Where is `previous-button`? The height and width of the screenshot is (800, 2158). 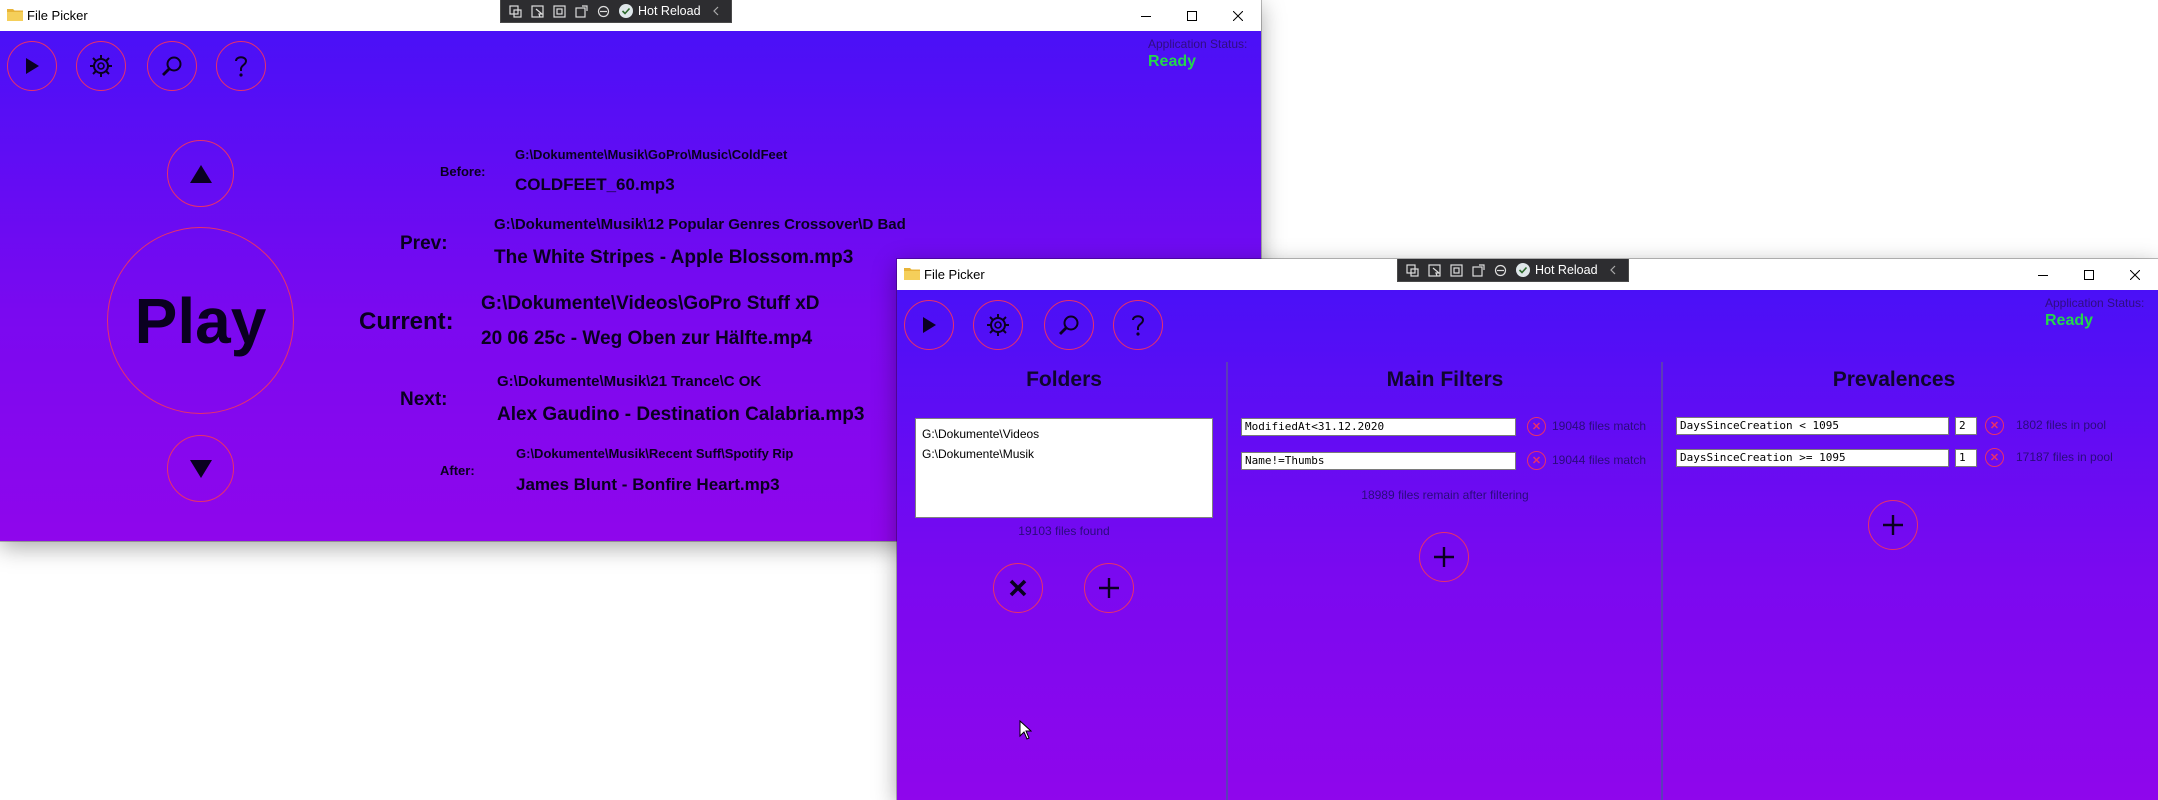 previous-button is located at coordinates (200, 173).